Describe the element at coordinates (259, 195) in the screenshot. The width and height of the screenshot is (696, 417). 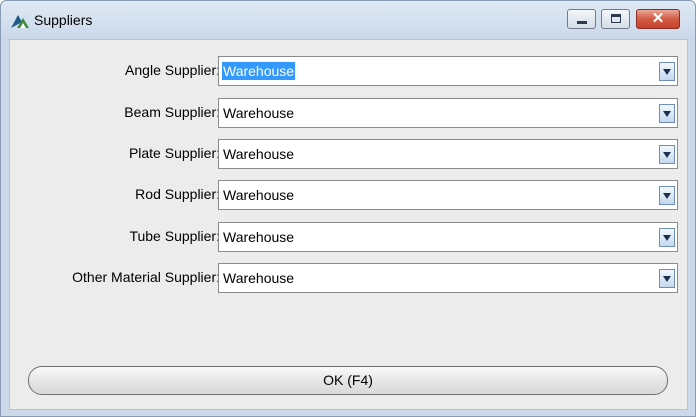
I see `rod-supplier-value: Warehouse` at that location.